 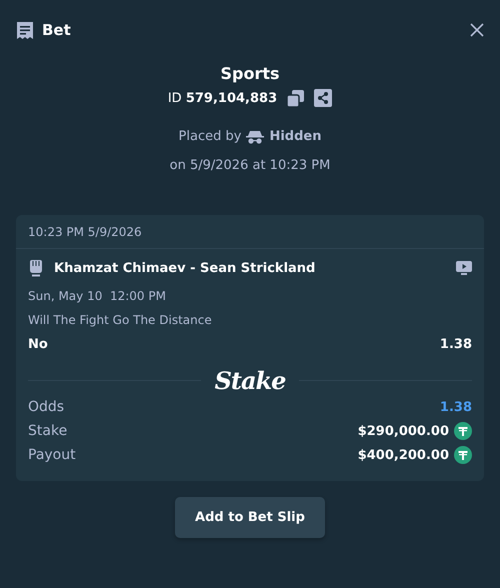 I want to click on summary-label: Stake, so click(x=48, y=431).